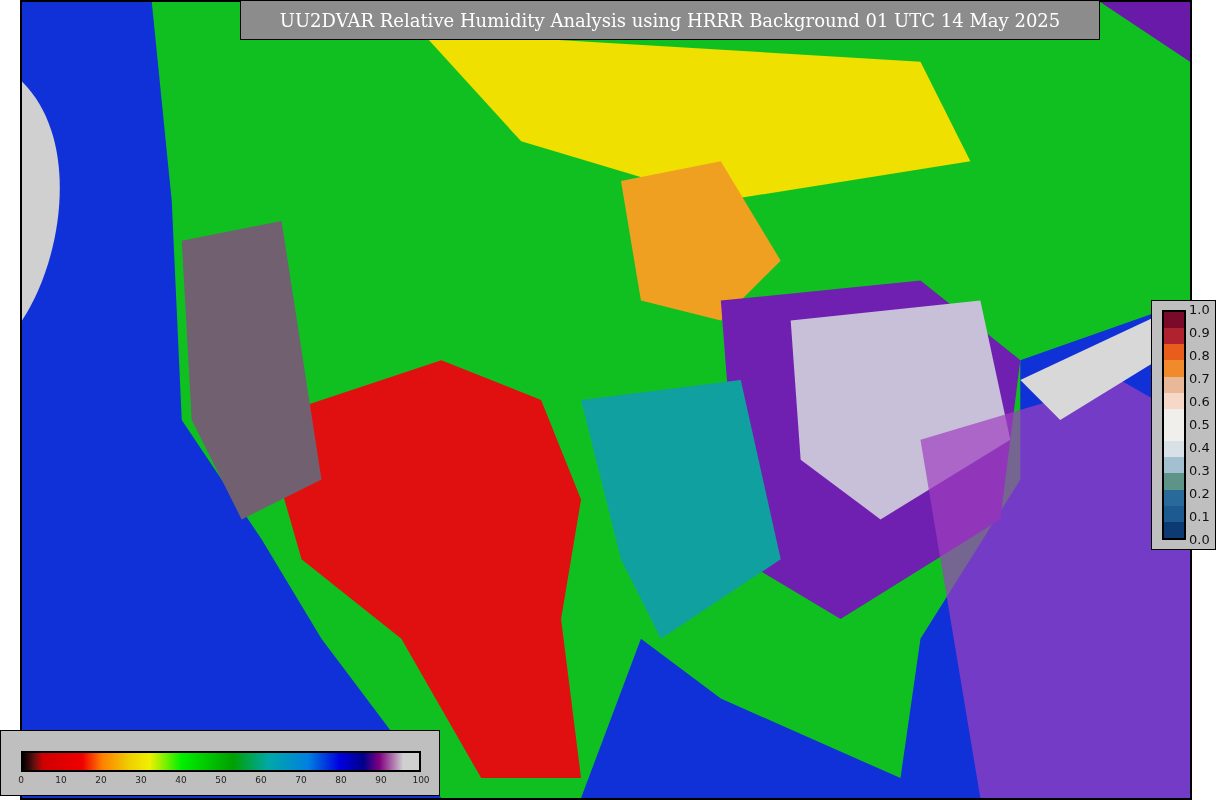 The height and width of the screenshot is (800, 1216). Describe the element at coordinates (341, 780) in the screenshot. I see `colorbar-tick-label: 80` at that location.